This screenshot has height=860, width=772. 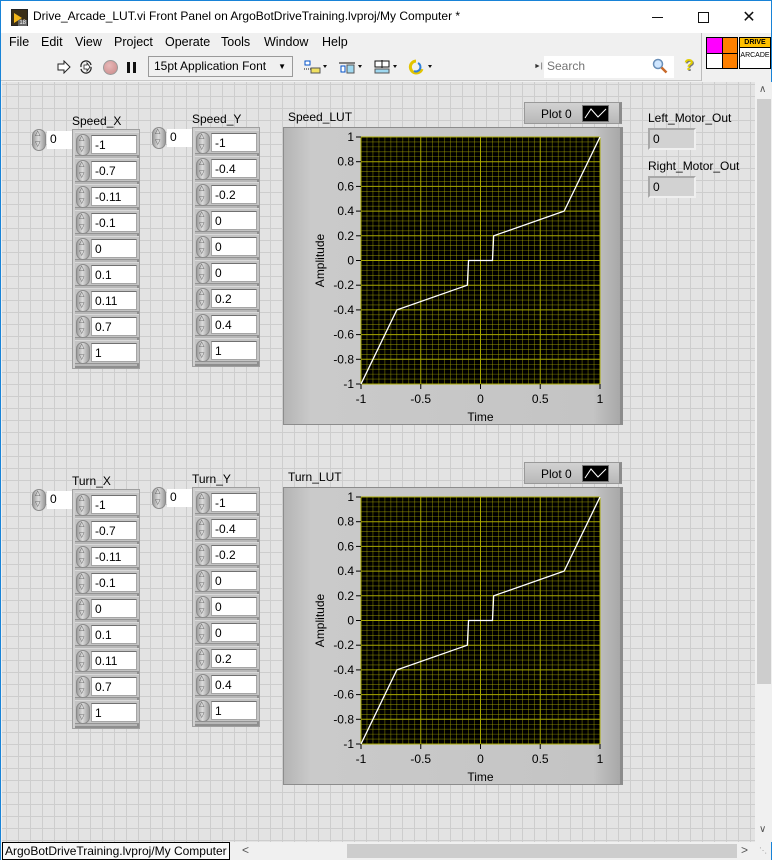 I want to click on reorder-button, so click(x=421, y=67).